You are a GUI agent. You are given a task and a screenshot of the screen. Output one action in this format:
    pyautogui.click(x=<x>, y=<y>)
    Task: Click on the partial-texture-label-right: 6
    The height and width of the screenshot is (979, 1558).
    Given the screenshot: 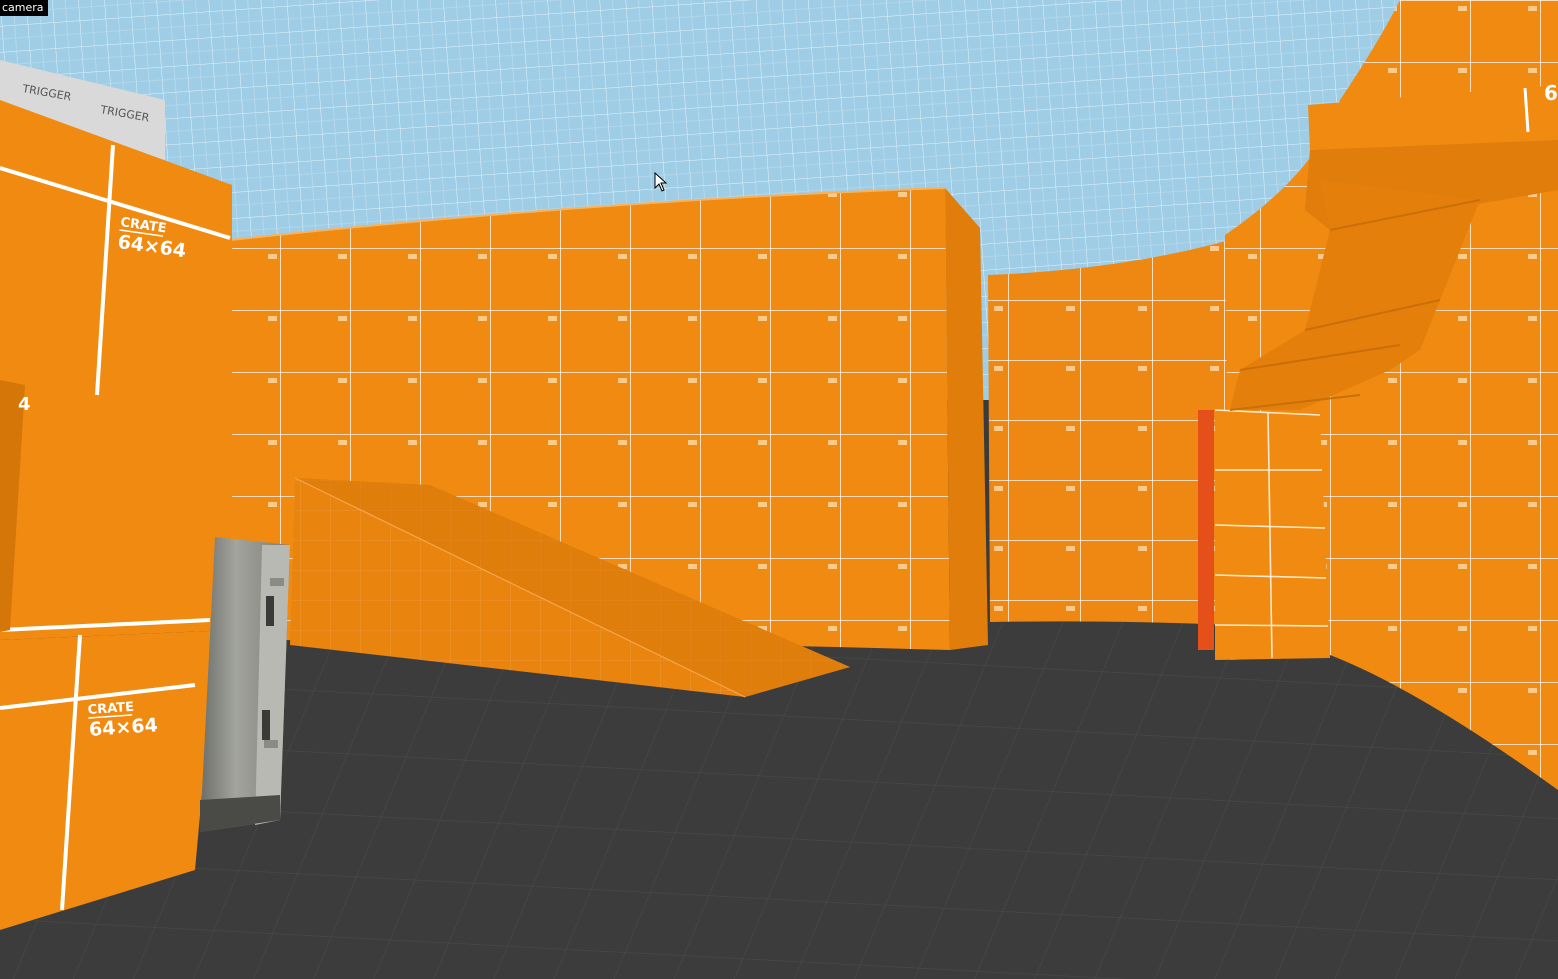 What is the action you would take?
    pyautogui.click(x=1551, y=93)
    